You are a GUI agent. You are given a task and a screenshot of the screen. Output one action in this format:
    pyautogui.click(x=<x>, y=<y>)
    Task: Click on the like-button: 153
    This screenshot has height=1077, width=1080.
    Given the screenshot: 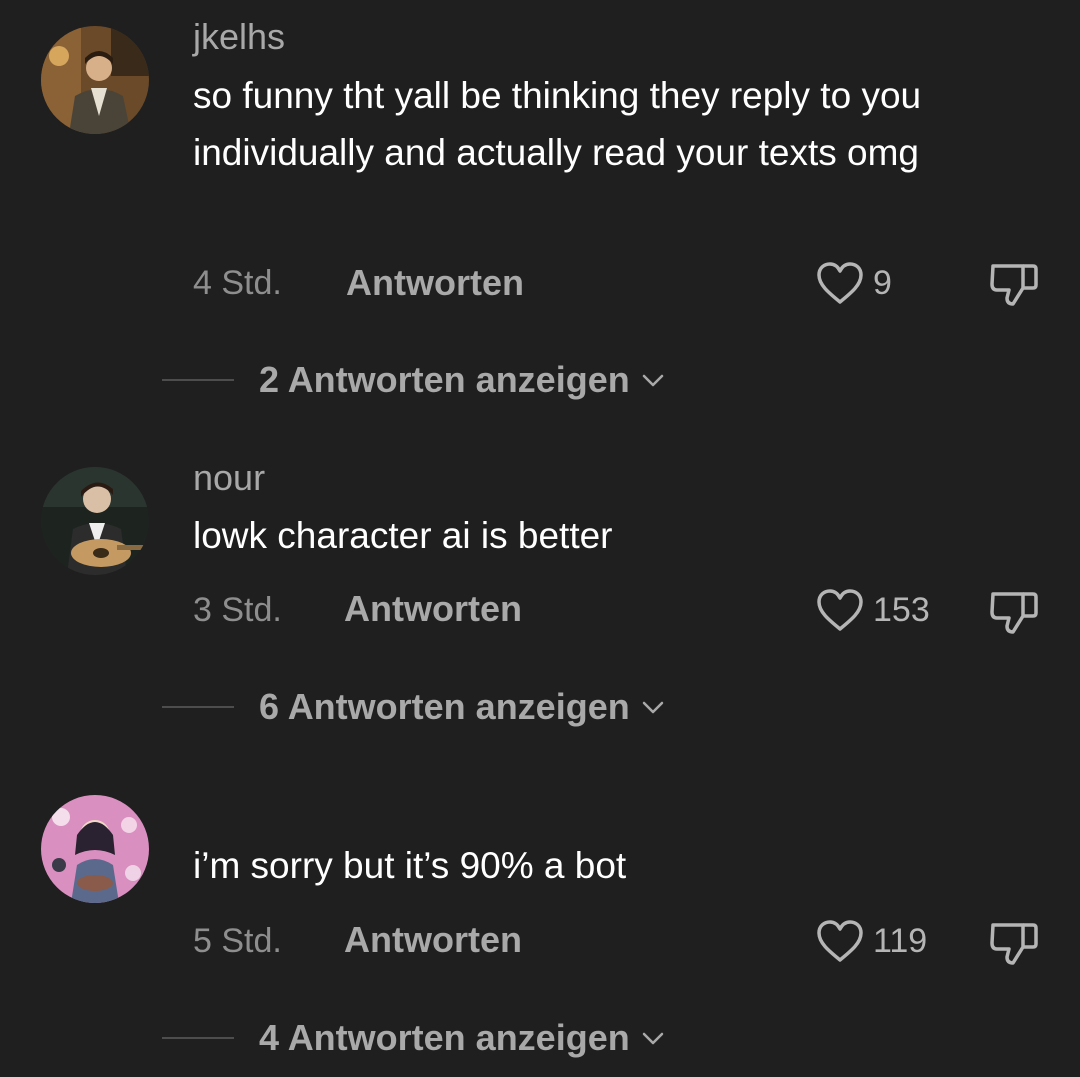 What is the action you would take?
    pyautogui.click(x=872, y=610)
    